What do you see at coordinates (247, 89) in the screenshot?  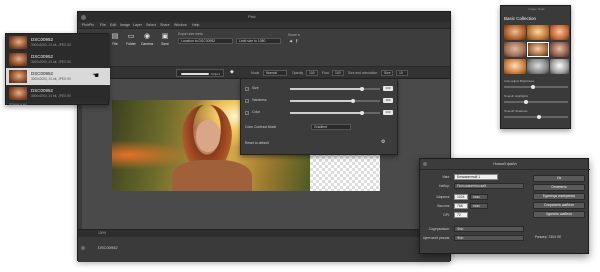 I see `size-checkbox: ✓` at bounding box center [247, 89].